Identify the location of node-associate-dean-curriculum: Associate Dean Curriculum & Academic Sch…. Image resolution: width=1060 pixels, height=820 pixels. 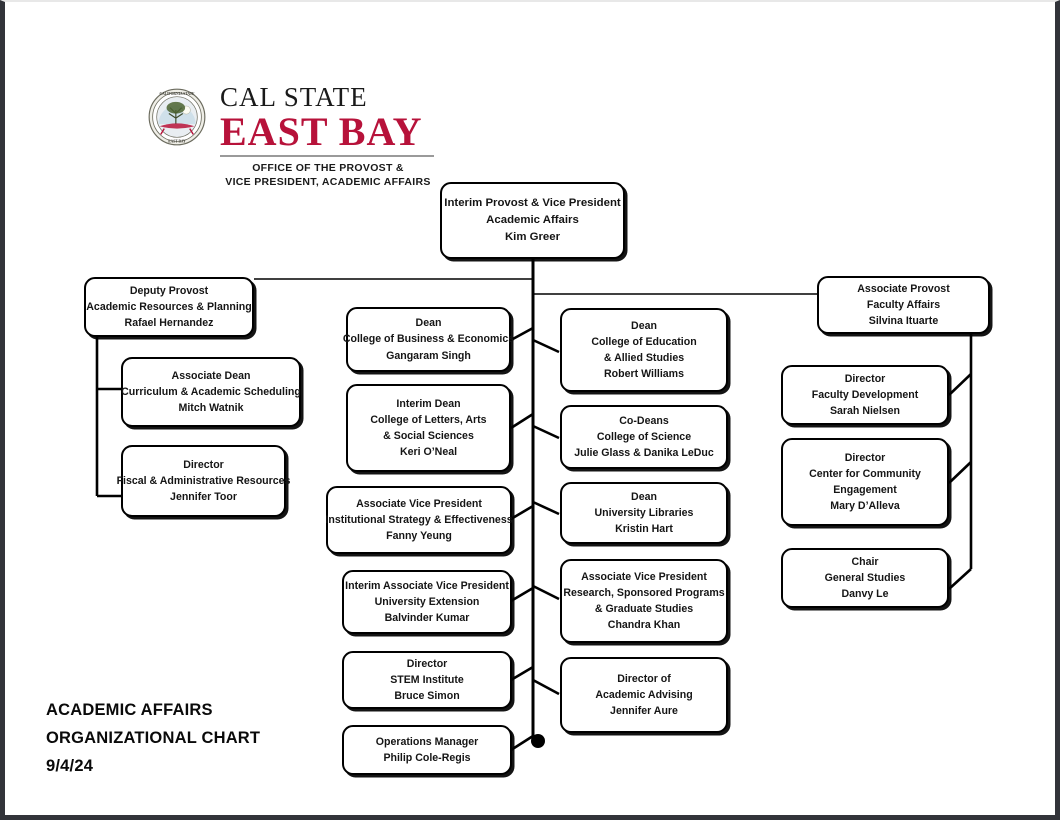
(211, 392).